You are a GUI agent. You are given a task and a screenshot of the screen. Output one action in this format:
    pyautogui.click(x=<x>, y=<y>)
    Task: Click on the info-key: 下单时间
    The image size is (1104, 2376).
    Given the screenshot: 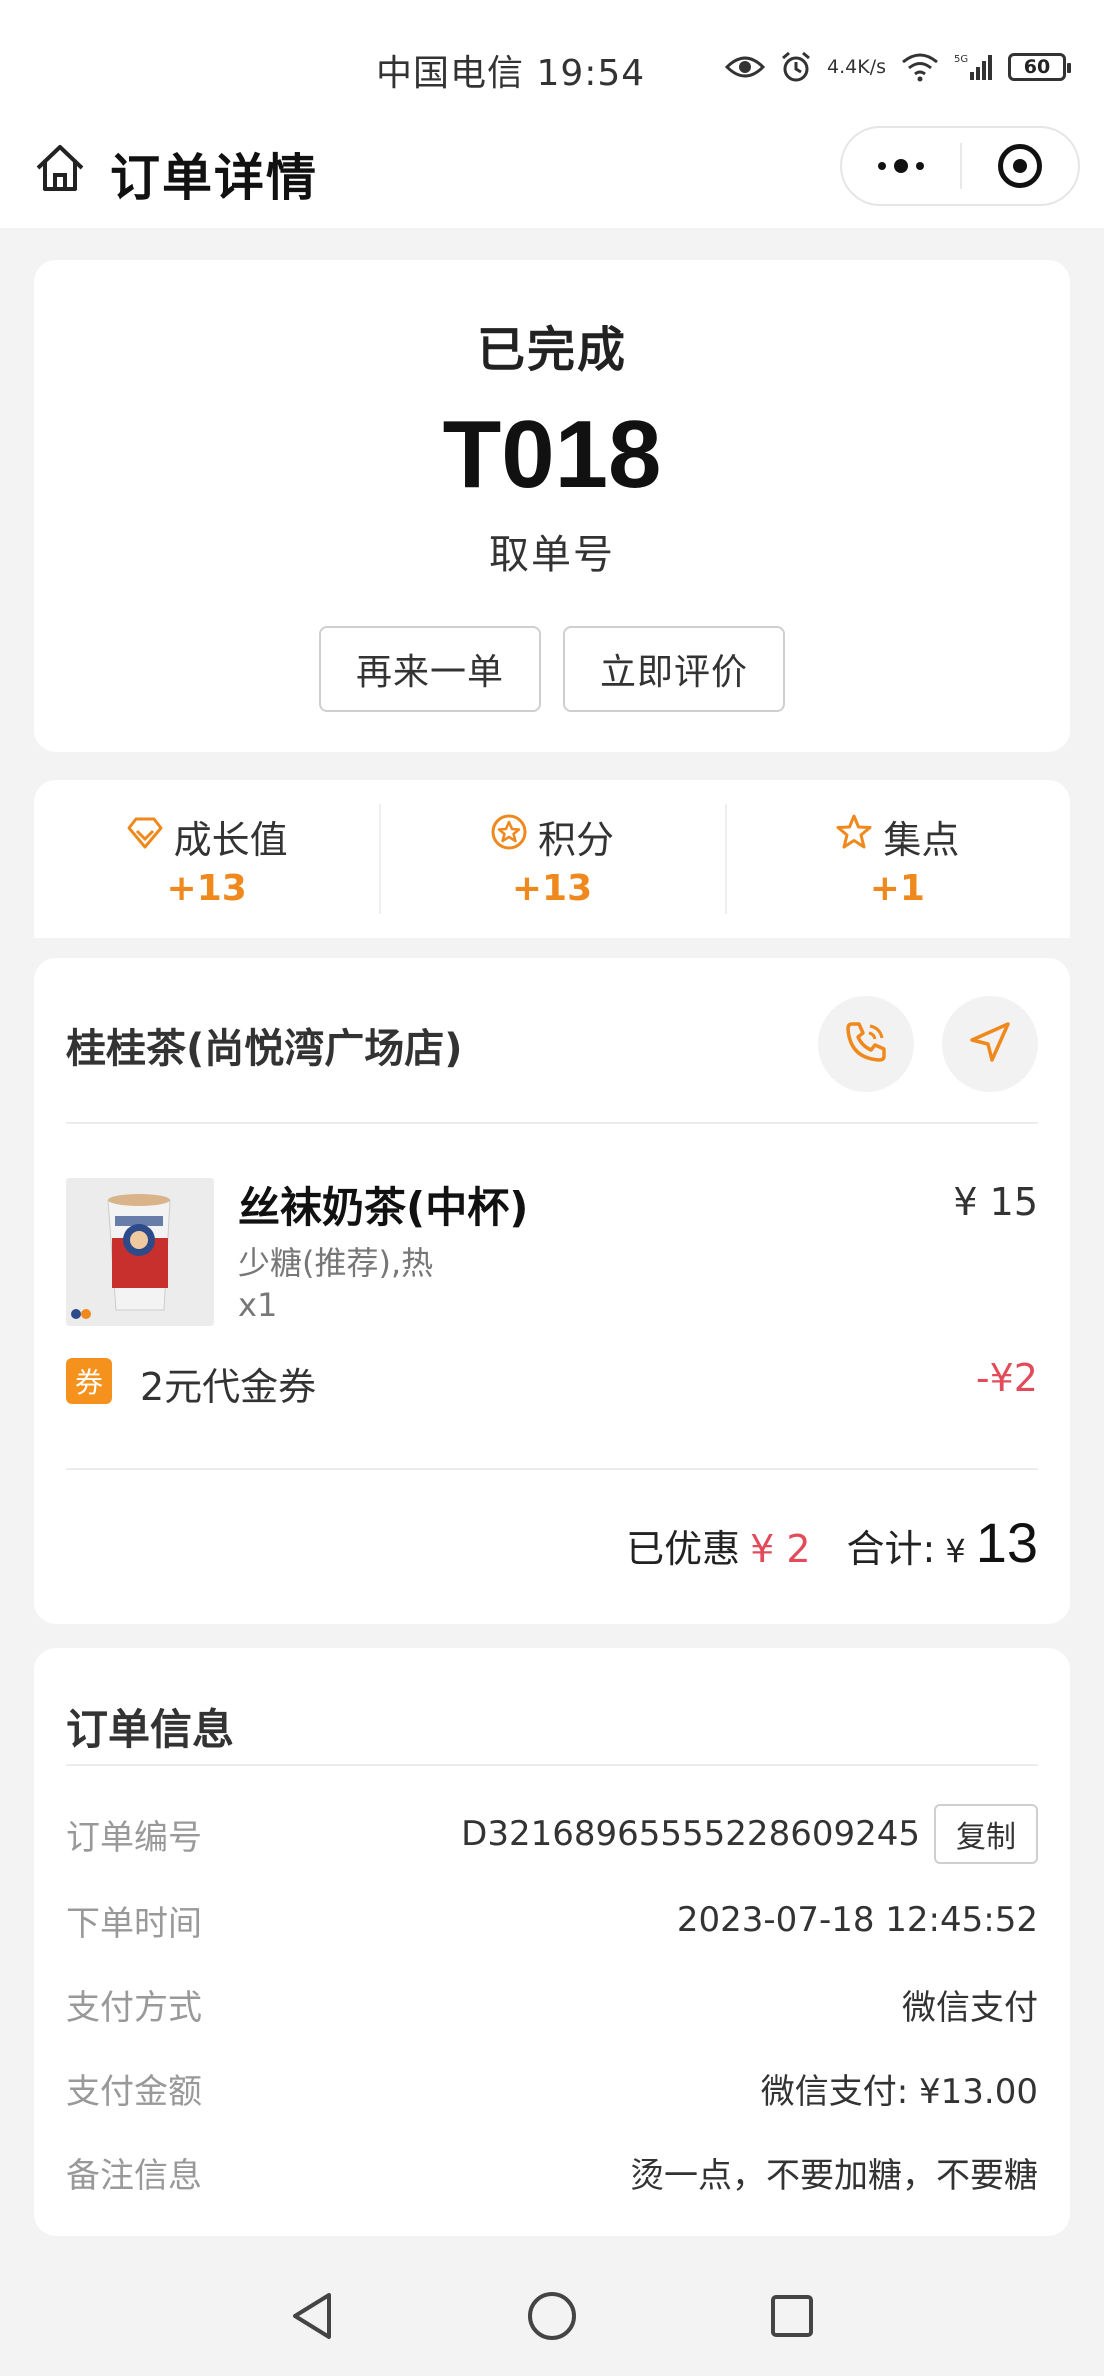 What is the action you would take?
    pyautogui.click(x=134, y=1923)
    